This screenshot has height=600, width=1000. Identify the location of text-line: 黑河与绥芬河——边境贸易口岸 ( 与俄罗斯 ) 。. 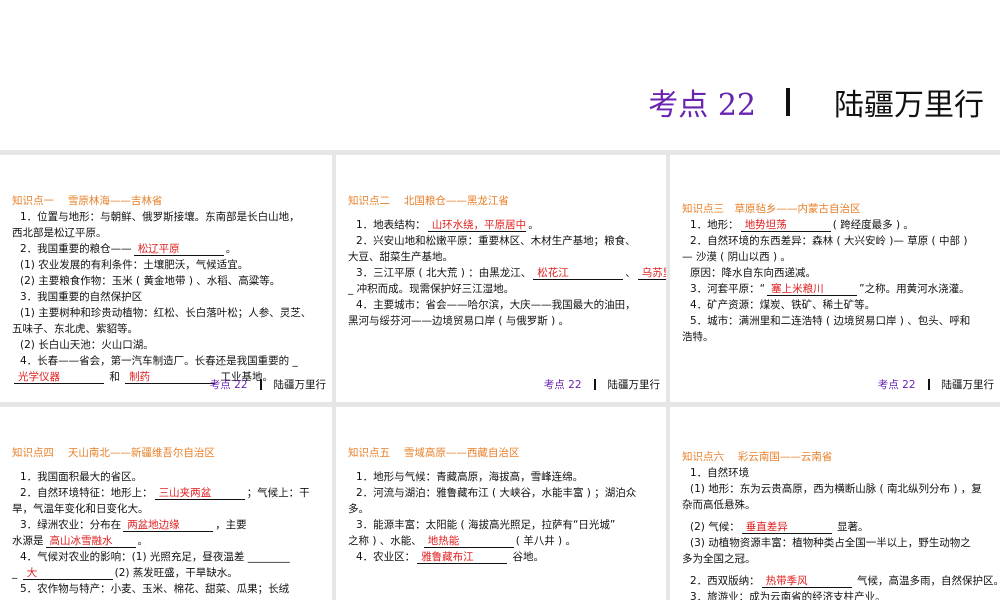
(507, 321).